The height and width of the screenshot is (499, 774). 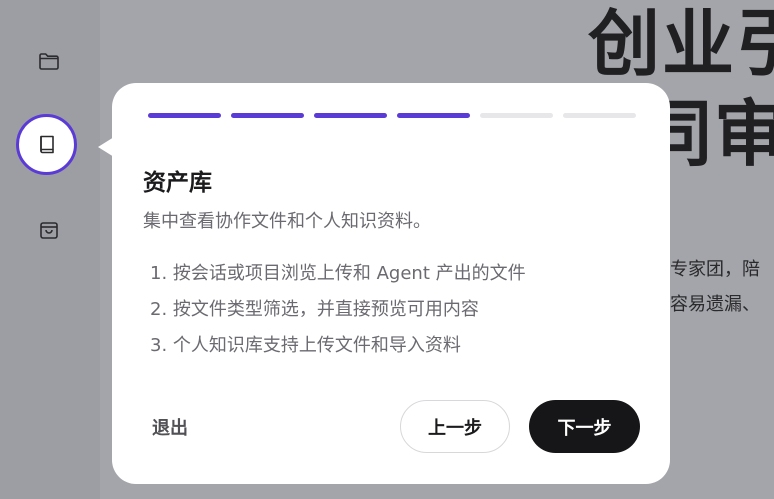 I want to click on next-button: 下一步, so click(x=584, y=426).